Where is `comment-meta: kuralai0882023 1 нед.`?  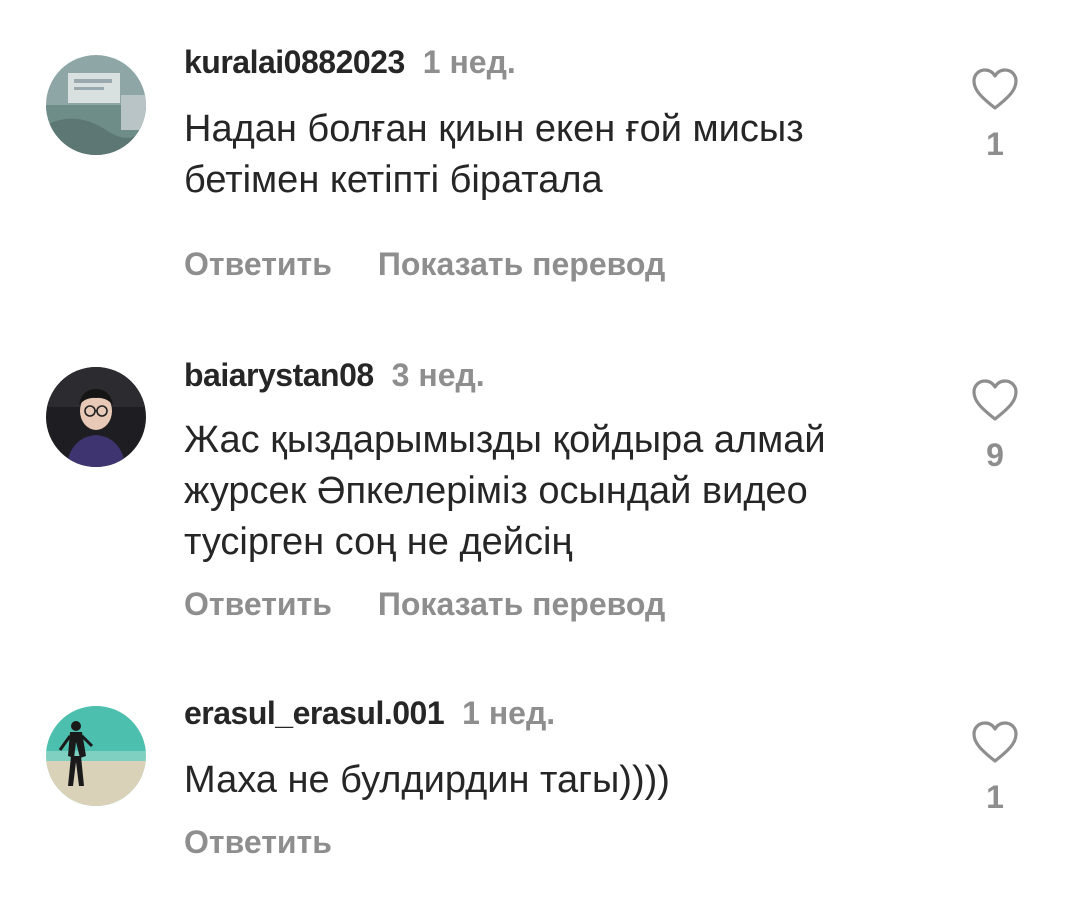 comment-meta: kuralai0882023 1 нед. is located at coordinates (350, 62).